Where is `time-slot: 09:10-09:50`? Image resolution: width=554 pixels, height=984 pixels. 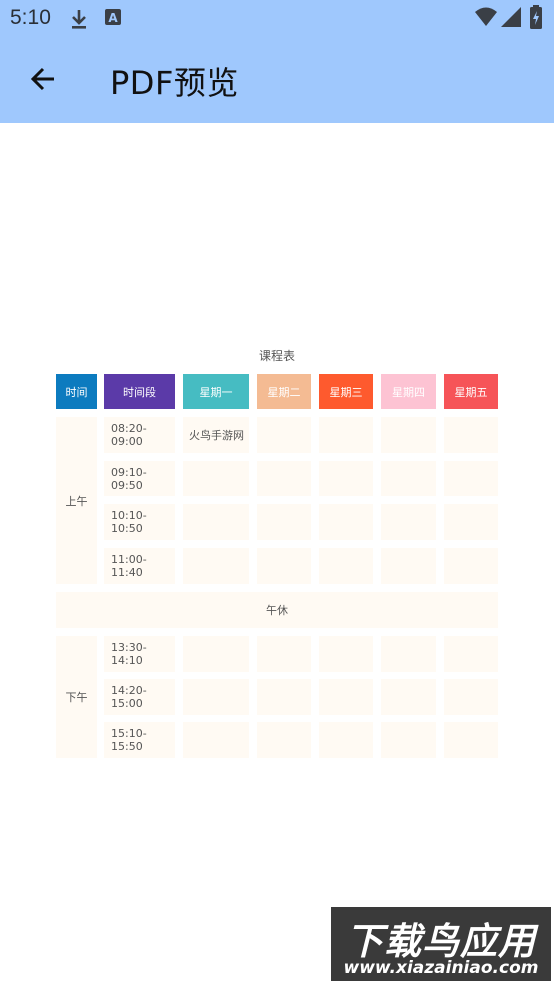
time-slot: 09:10-09:50 is located at coordinates (129, 478).